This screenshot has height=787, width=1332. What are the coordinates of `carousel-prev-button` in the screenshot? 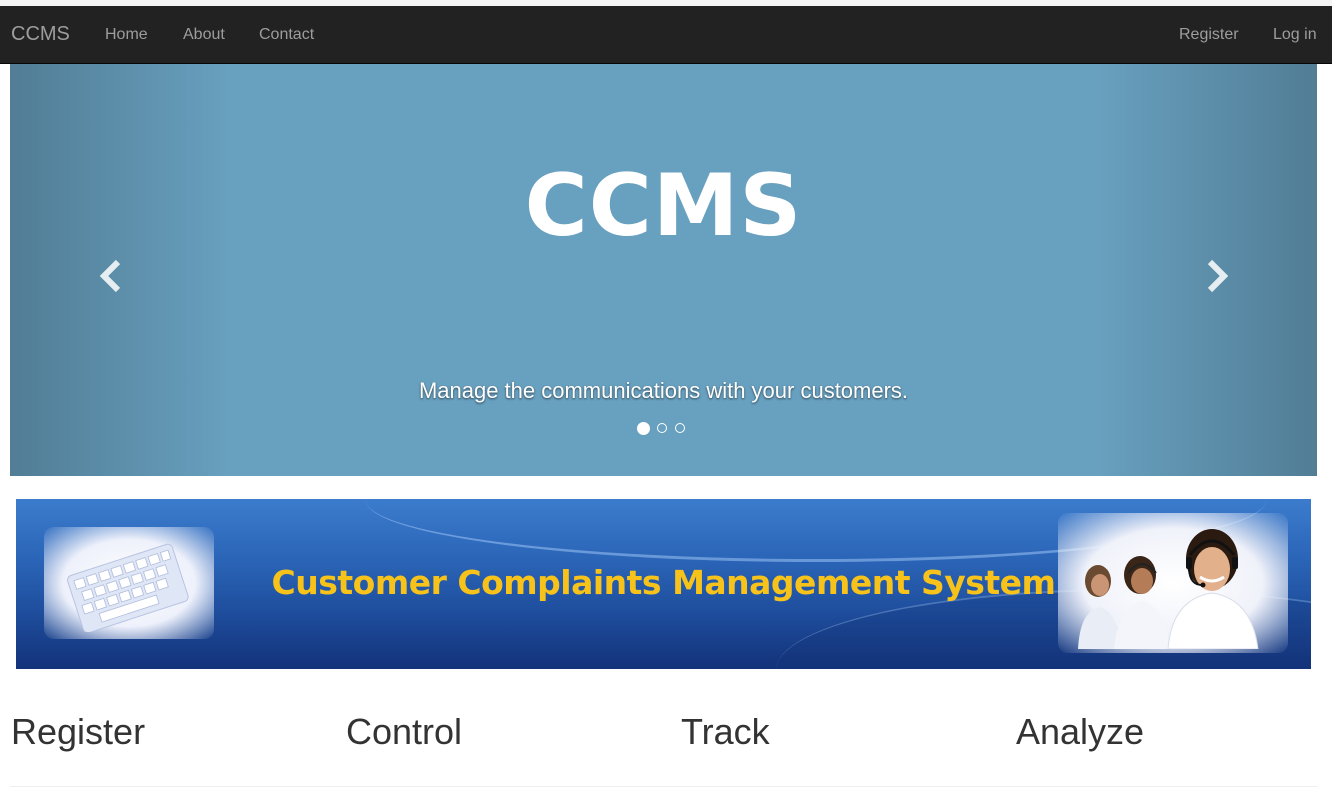 It's located at (111, 276).